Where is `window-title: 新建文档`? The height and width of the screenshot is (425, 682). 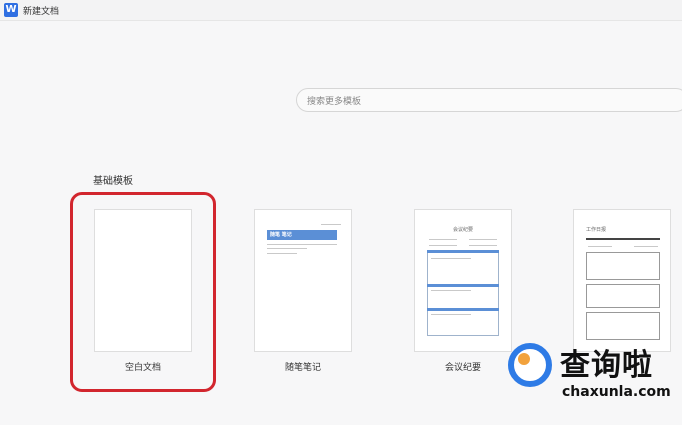 window-title: 新建文档 is located at coordinates (41, 12).